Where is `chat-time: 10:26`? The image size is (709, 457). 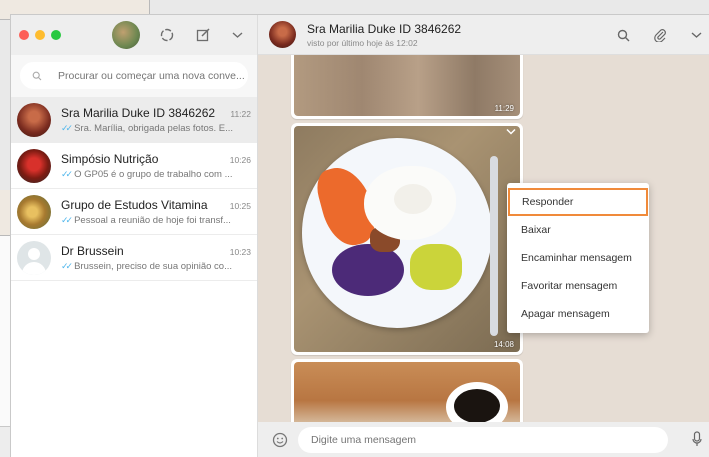
chat-time: 10:26 is located at coordinates (240, 159).